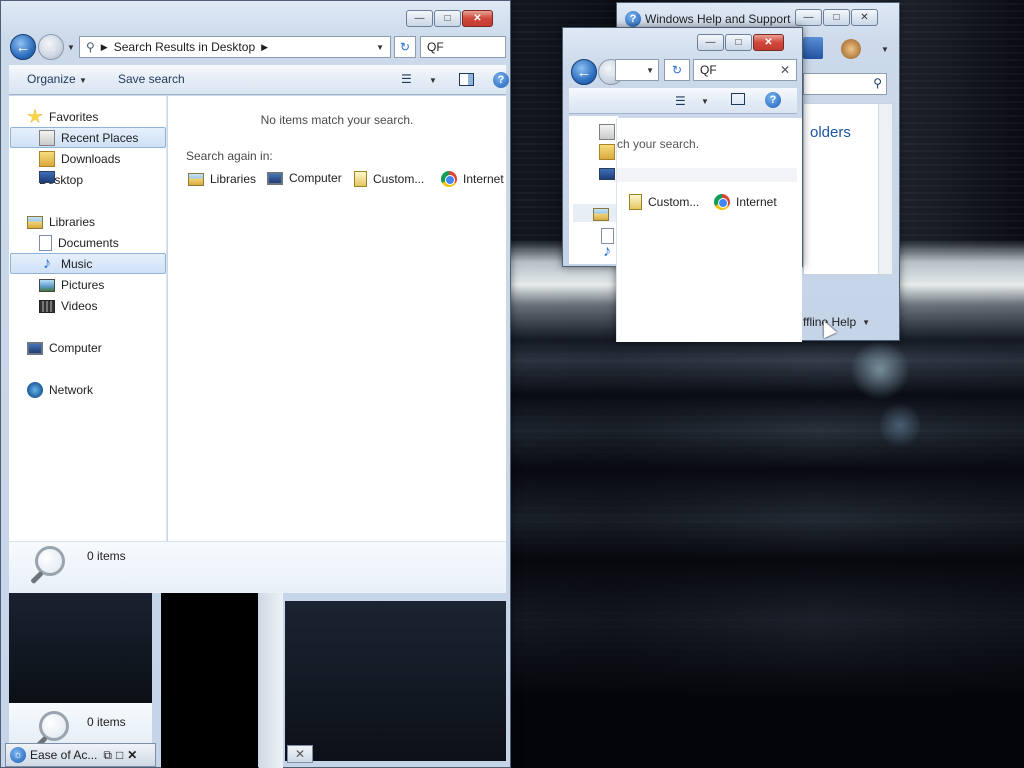 Image resolution: width=1024 pixels, height=768 pixels. I want to click on taskbar-ease-of-access: ☼ Ease of Ac... ⧉ □ ✕, so click(80, 755).